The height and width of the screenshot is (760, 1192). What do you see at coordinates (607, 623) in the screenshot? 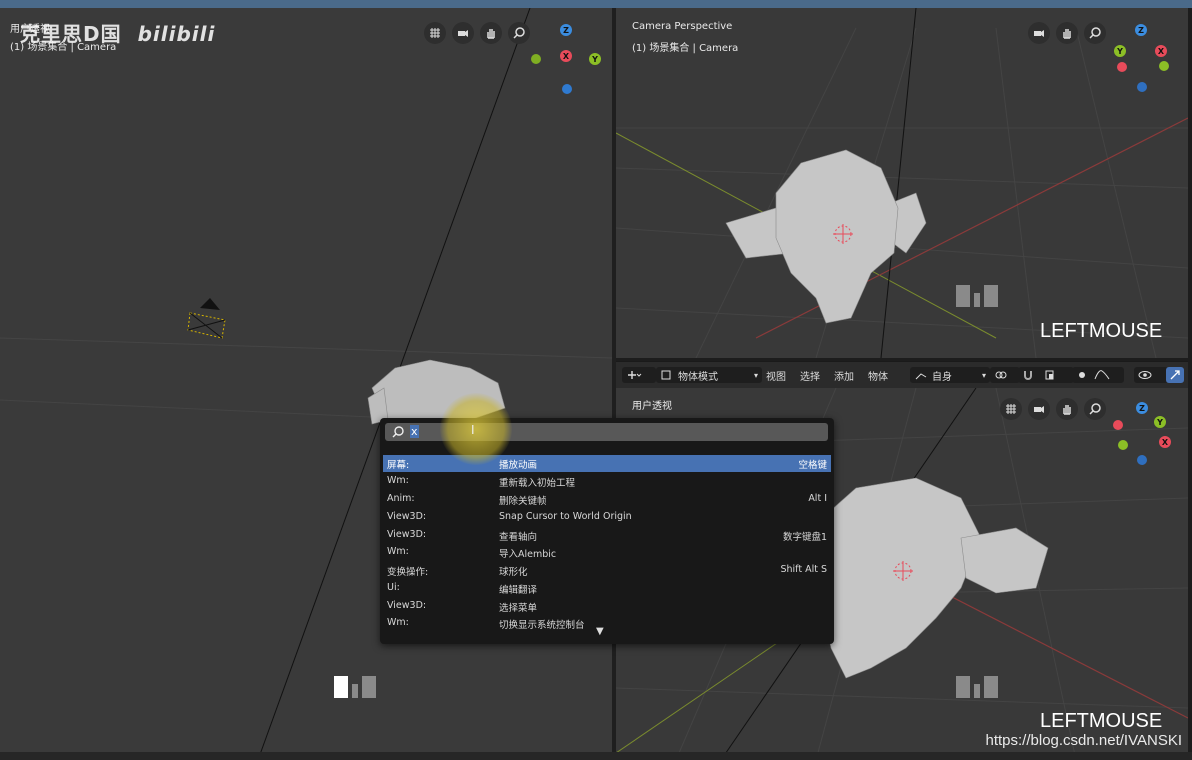
I see `search-result-row: Wm: 切换显示系统控制台` at bounding box center [607, 623].